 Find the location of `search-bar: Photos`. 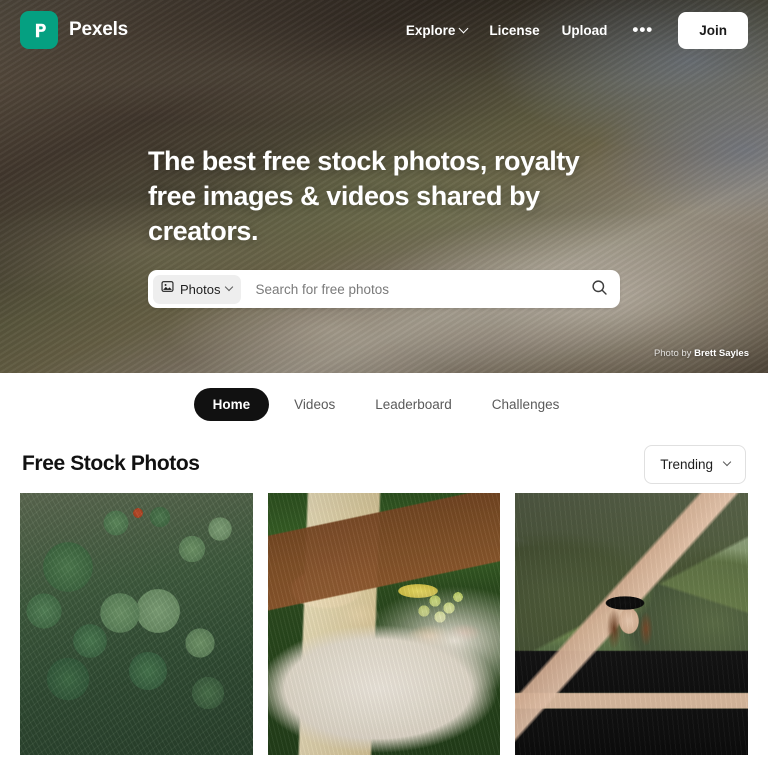

search-bar: Photos is located at coordinates (384, 289).